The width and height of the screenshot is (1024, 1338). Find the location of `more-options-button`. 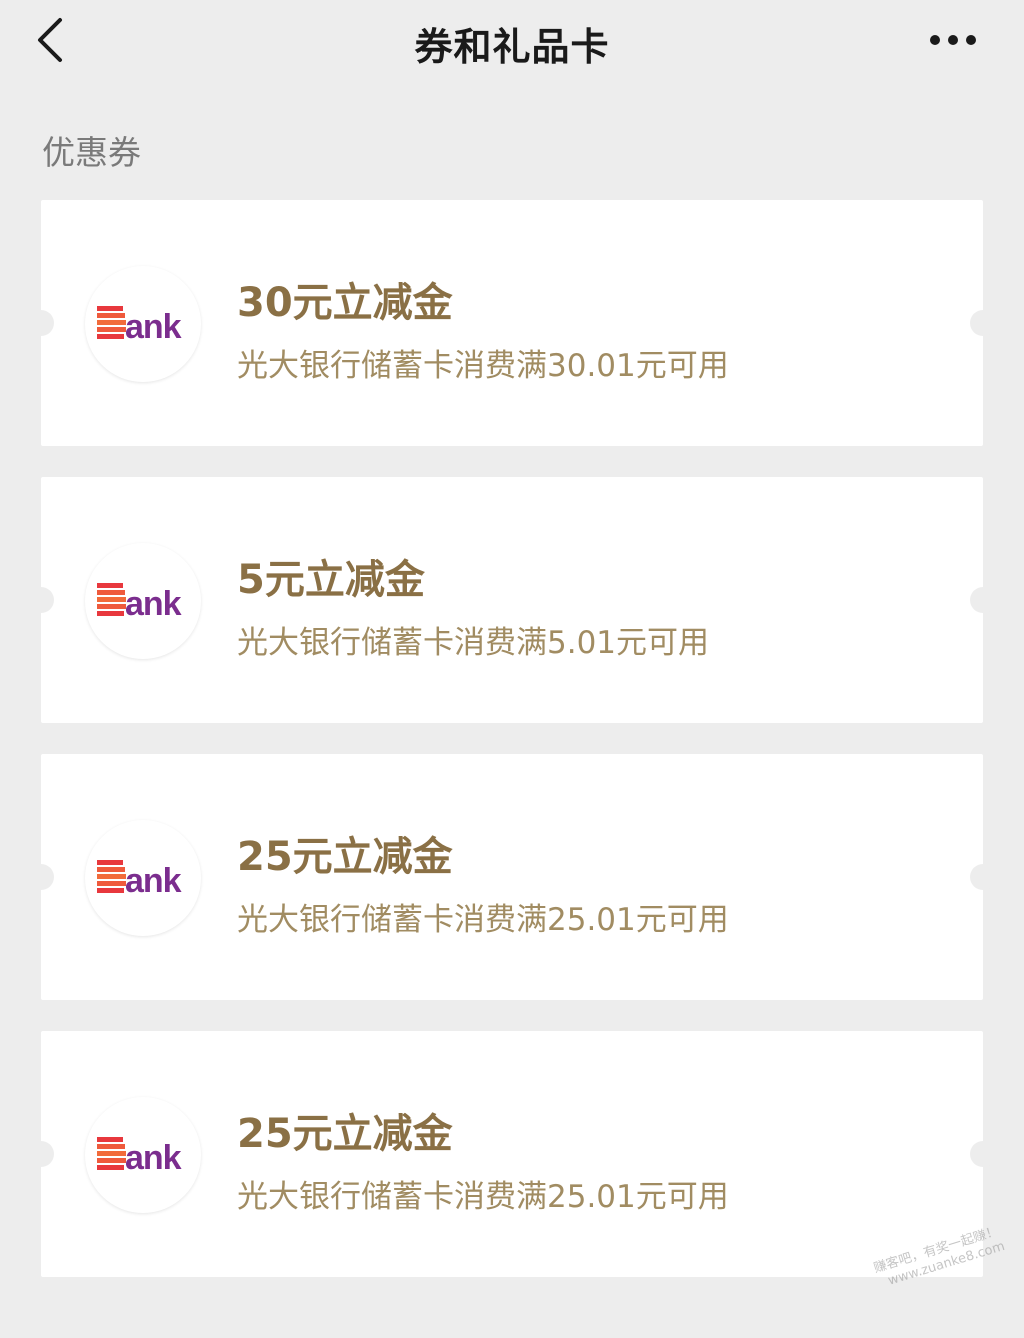

more-options-button is located at coordinates (953, 40).